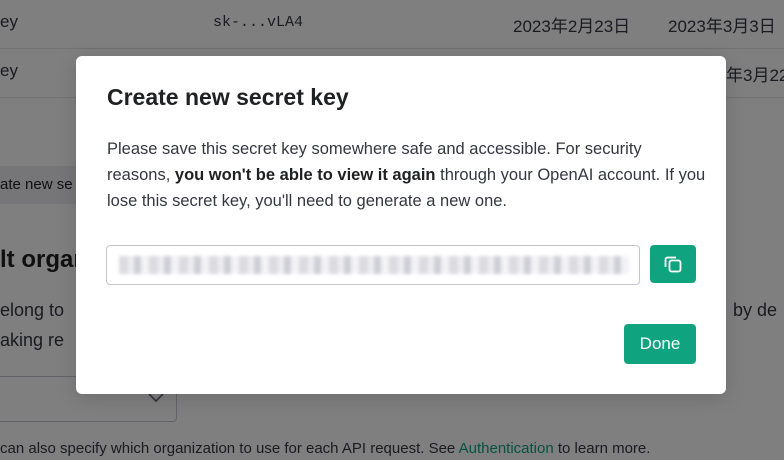  I want to click on copy-icon, so click(673, 264).